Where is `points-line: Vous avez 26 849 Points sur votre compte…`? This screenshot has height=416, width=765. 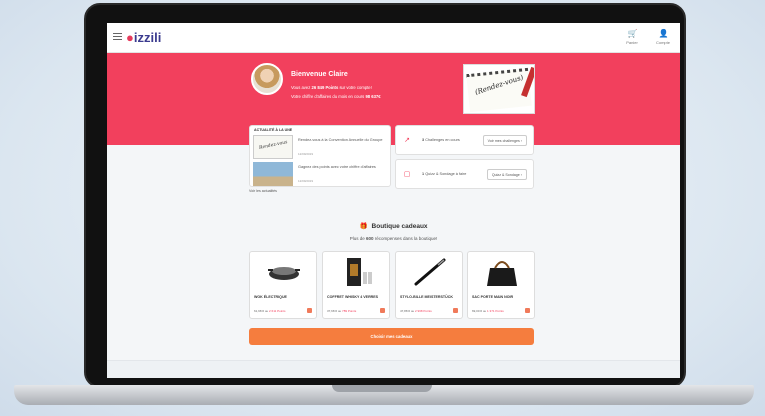
points-line: Vous avez 26 849 Points sur votre compte… is located at coordinates (331, 87).